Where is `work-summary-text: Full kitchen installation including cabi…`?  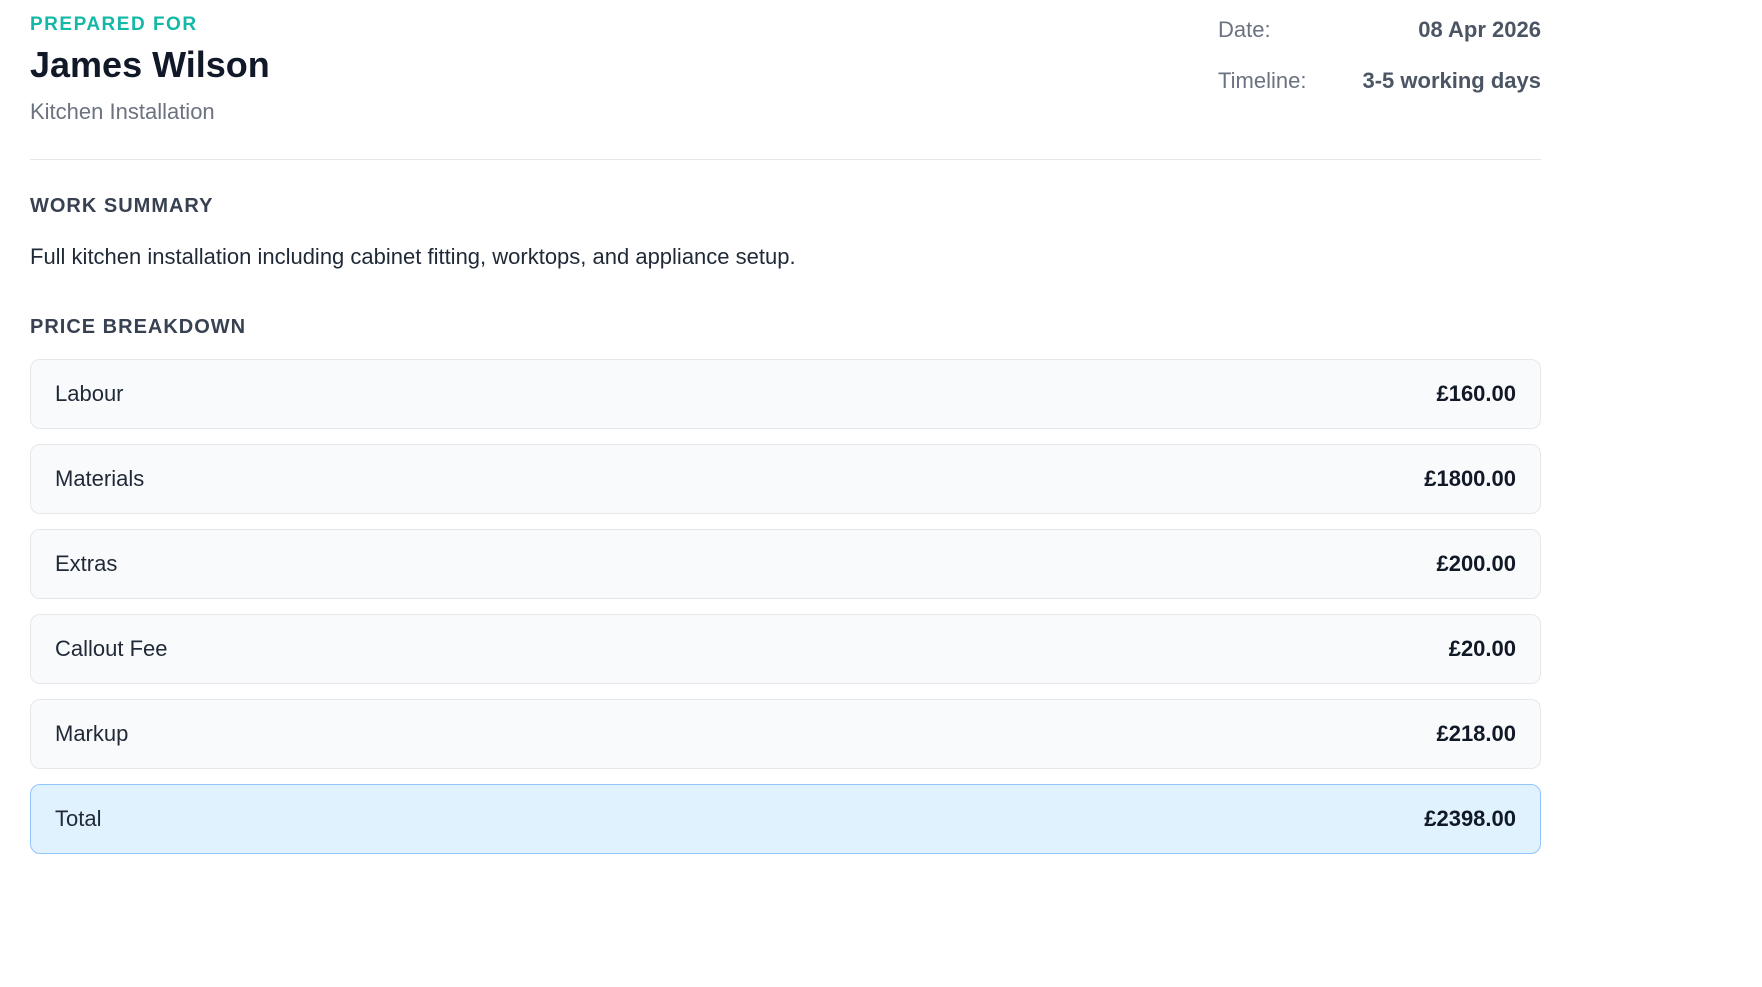 work-summary-text: Full kitchen installation including cabi… is located at coordinates (413, 256).